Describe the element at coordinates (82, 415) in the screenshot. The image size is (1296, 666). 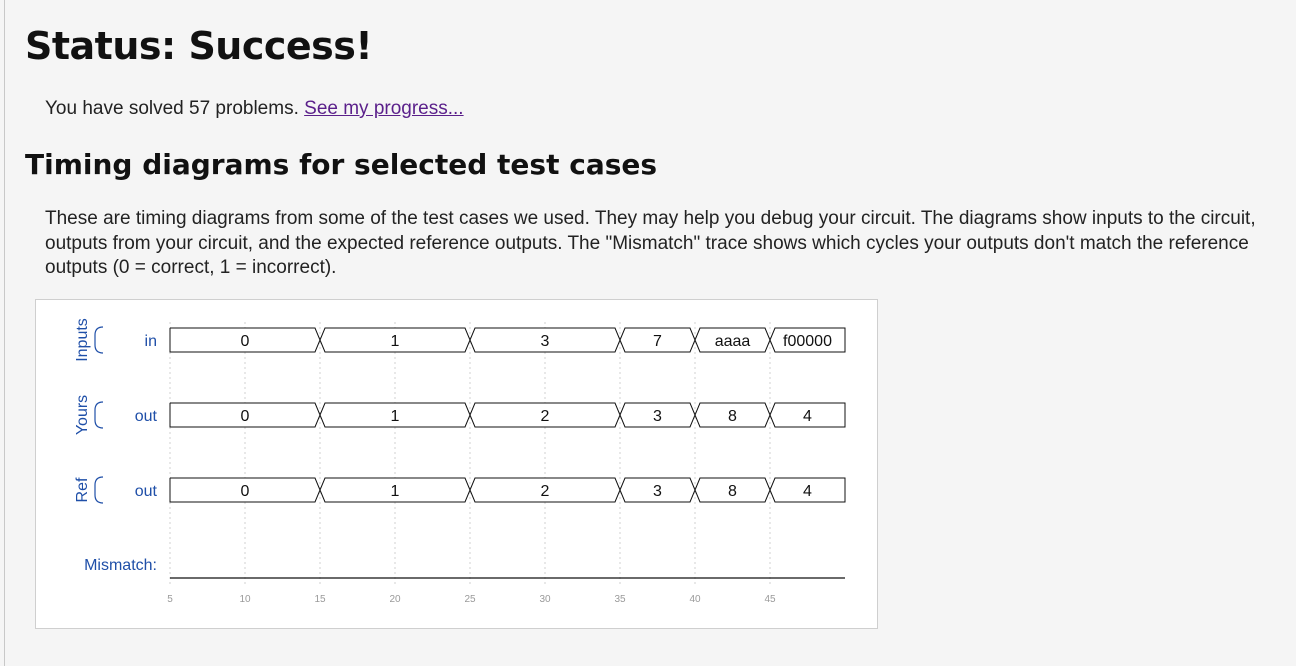
I see `group-label: Yours` at that location.